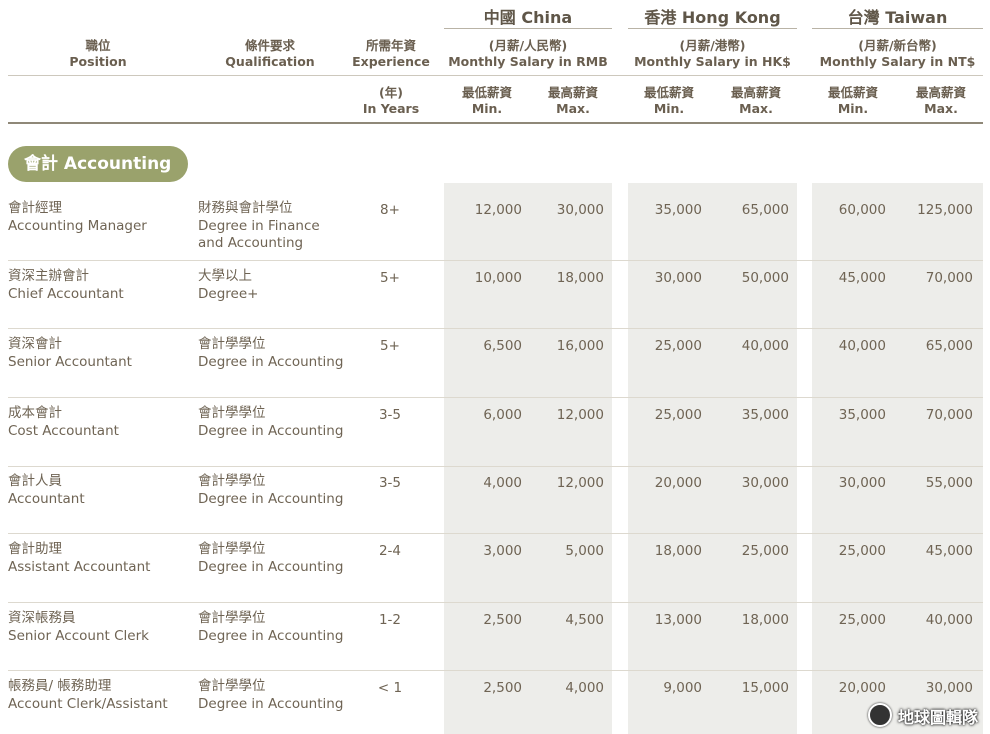 This screenshot has height=734, width=990. What do you see at coordinates (66, 294) in the screenshot?
I see `position-en: Chief Accountant` at bounding box center [66, 294].